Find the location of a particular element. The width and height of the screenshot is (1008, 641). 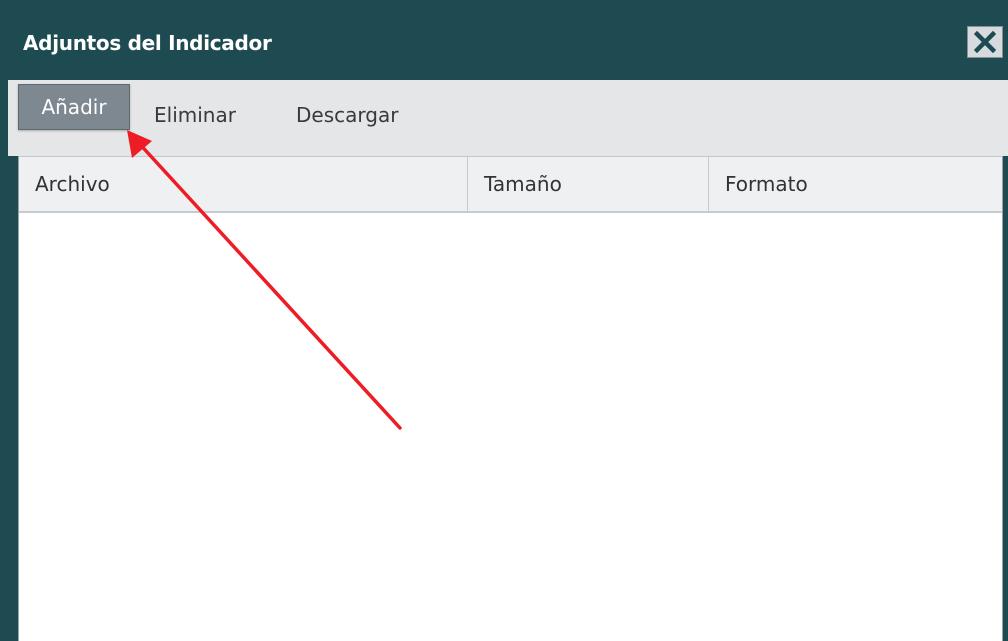

column-header-format: Formato is located at coordinates (855, 184).